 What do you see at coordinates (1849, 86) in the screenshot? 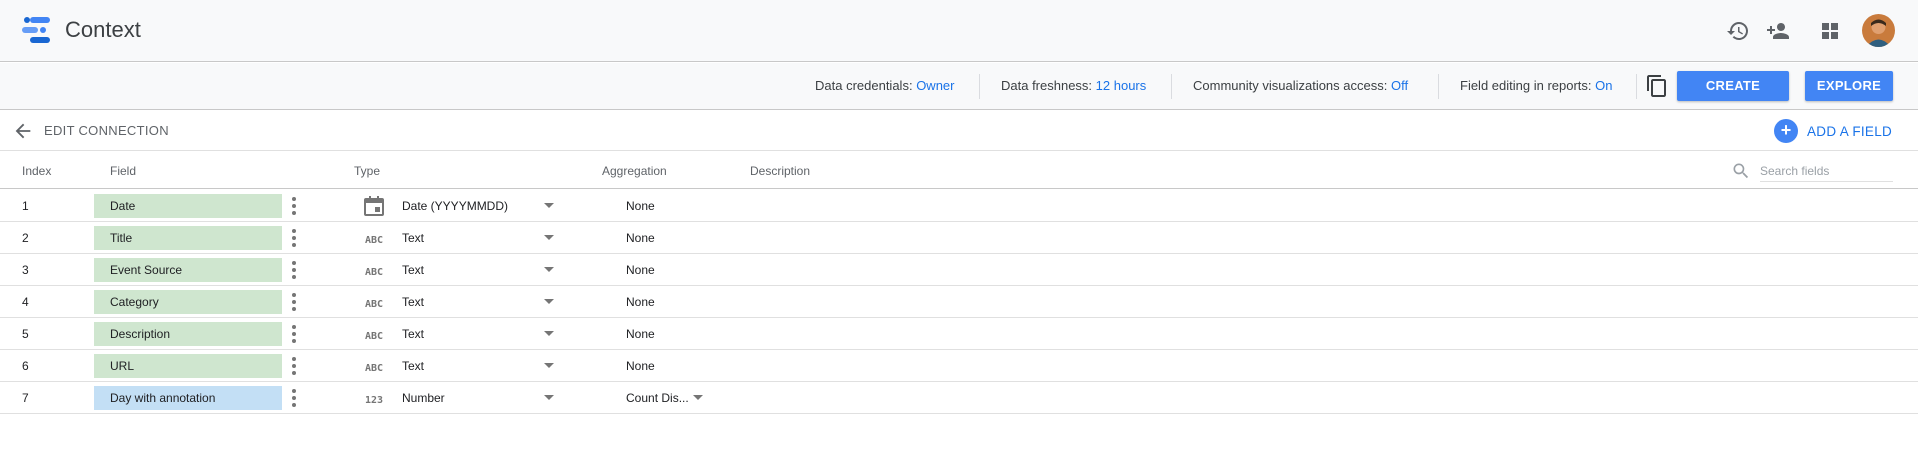
I see `explore-button: EXPLORE` at bounding box center [1849, 86].